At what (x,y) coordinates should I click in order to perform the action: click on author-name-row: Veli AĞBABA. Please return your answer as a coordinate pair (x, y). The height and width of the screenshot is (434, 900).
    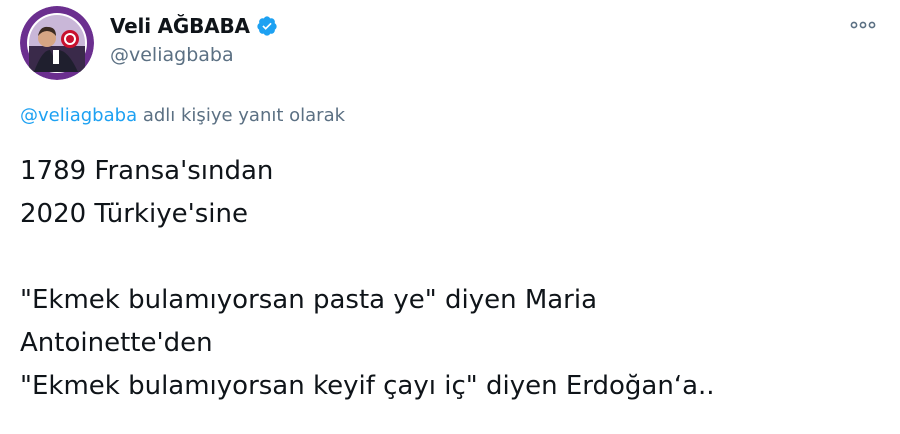
    Looking at the image, I should click on (194, 26).